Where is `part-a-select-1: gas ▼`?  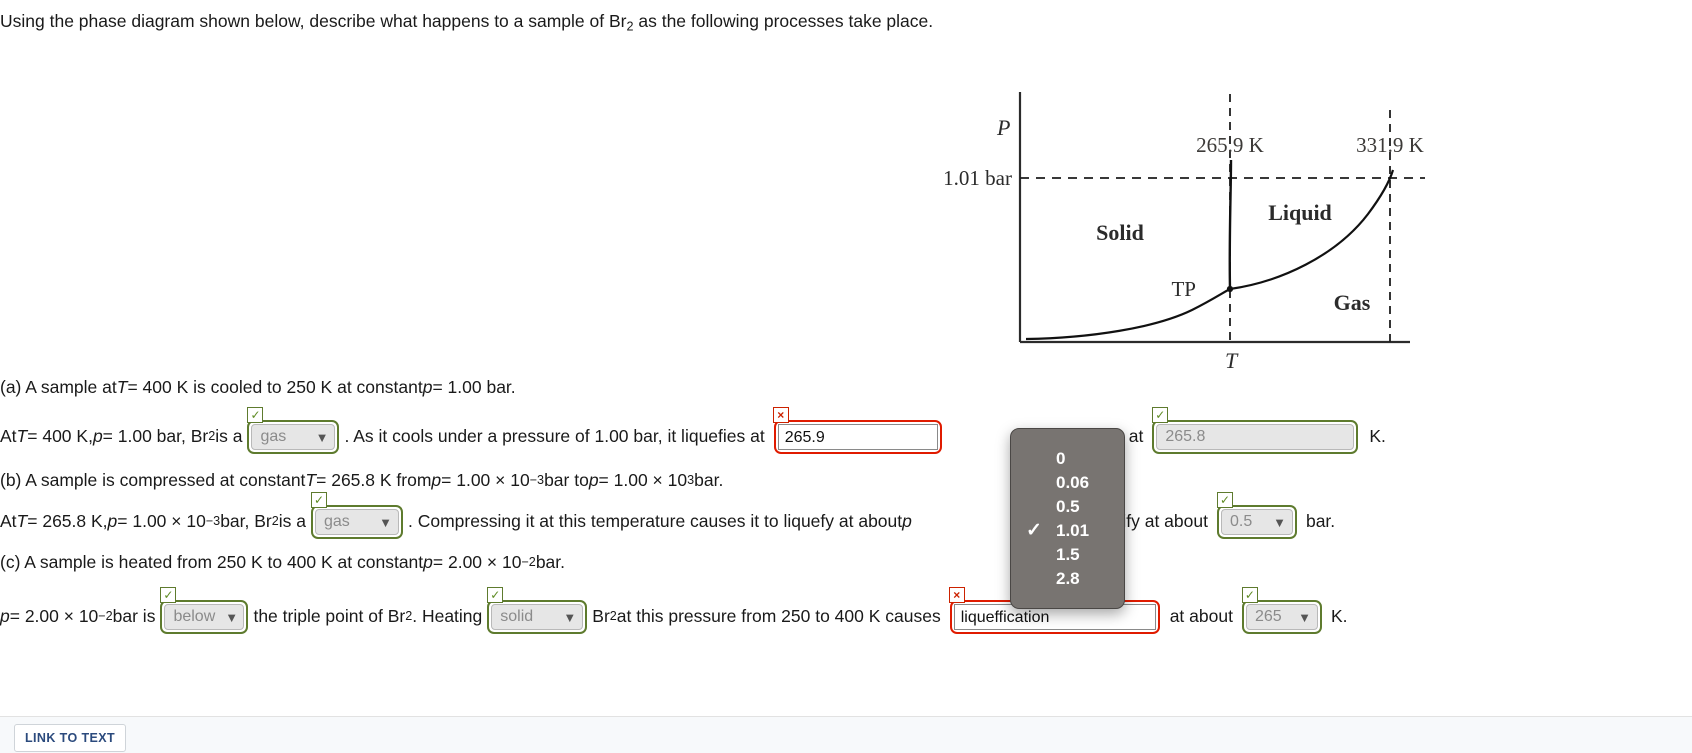
part-a-select-1: gas ▼ is located at coordinates (293, 437).